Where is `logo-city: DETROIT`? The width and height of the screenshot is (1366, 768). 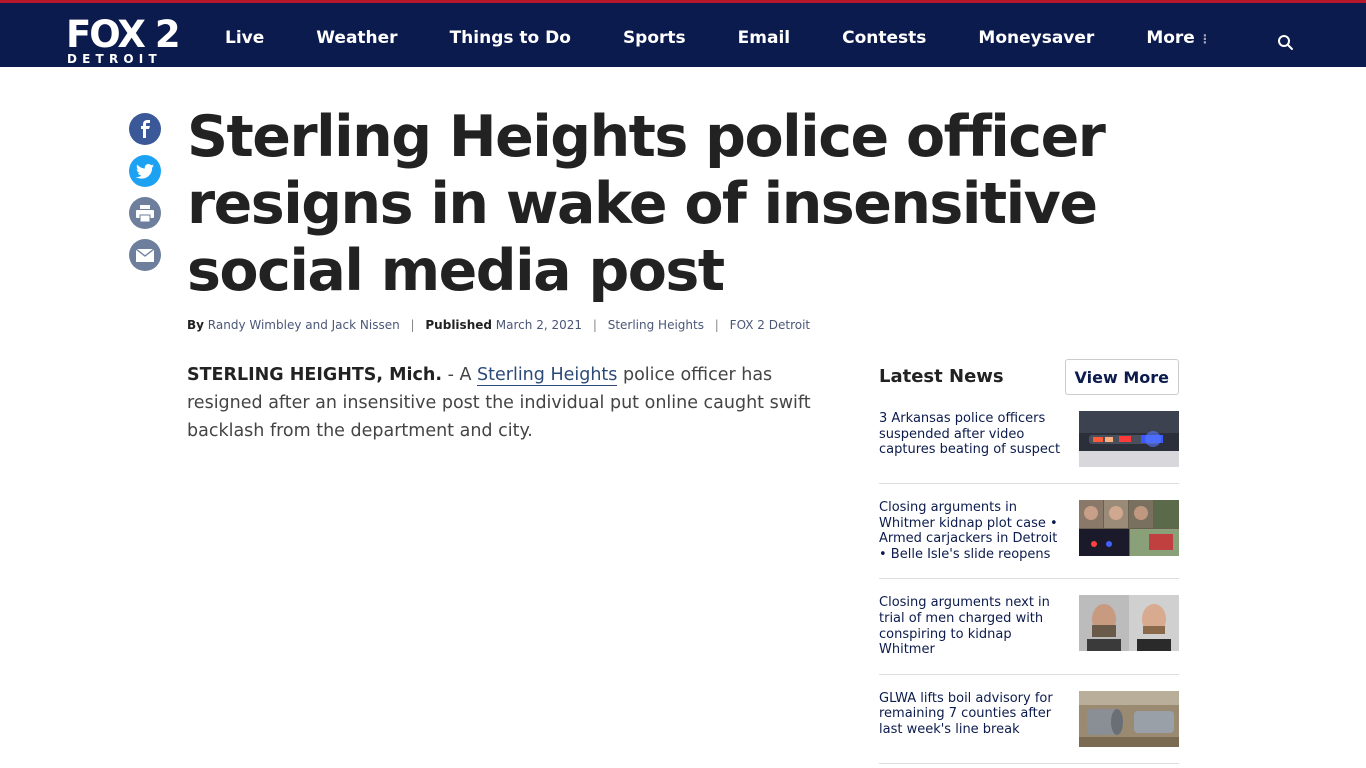
logo-city: DETROIT is located at coordinates (114, 59).